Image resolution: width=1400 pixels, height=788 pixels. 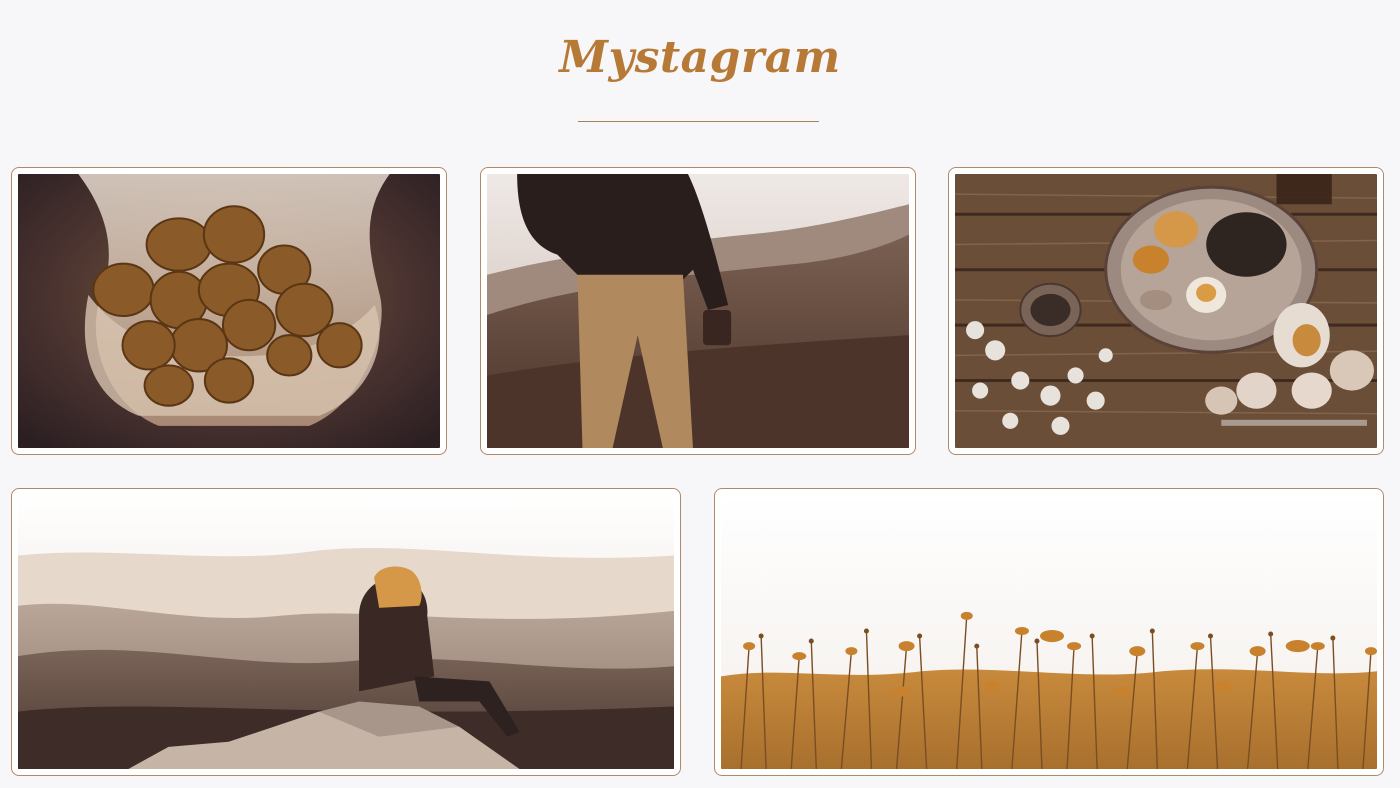 I want to click on site-title: Mystagram, so click(x=700, y=57).